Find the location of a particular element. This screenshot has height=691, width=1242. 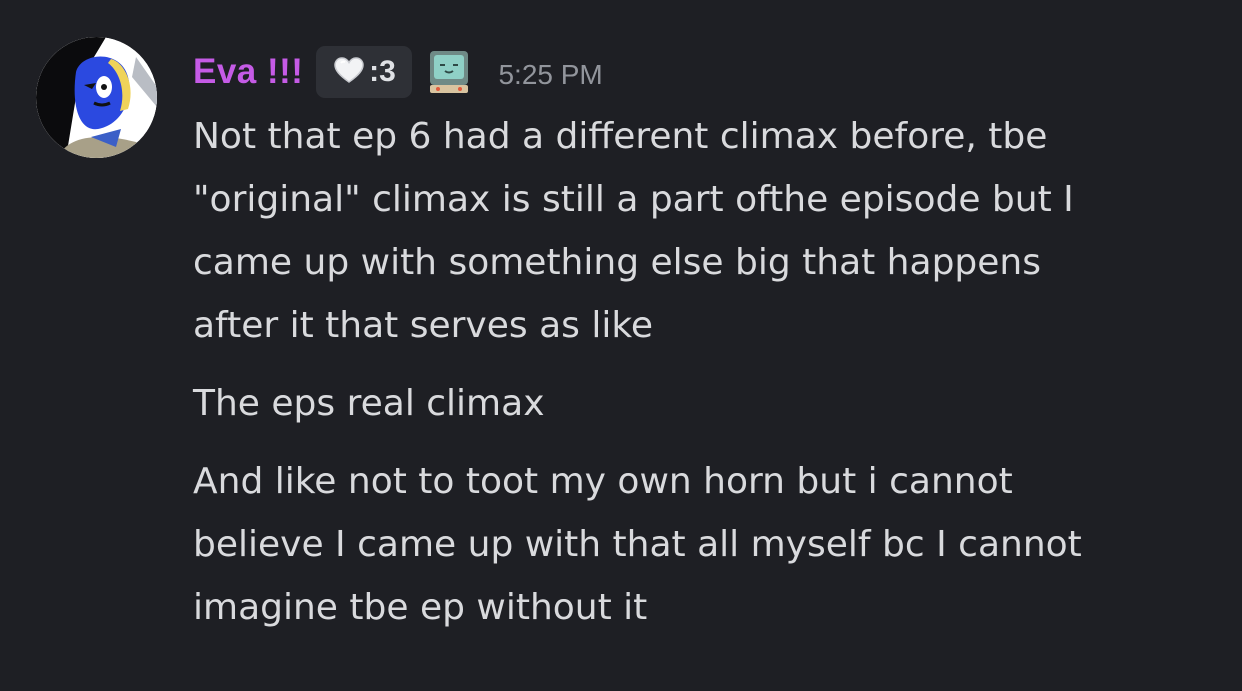

tv-face-icon is located at coordinates (449, 72).